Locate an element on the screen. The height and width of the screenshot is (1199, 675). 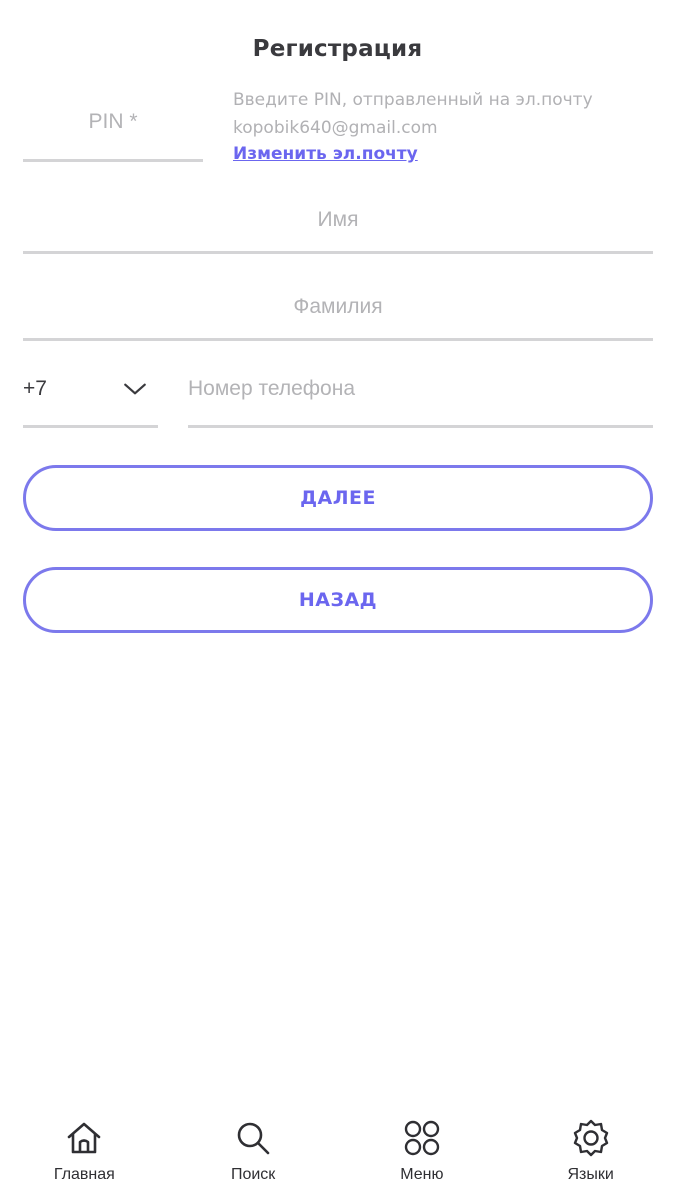
first-name-field is located at coordinates (338, 223).